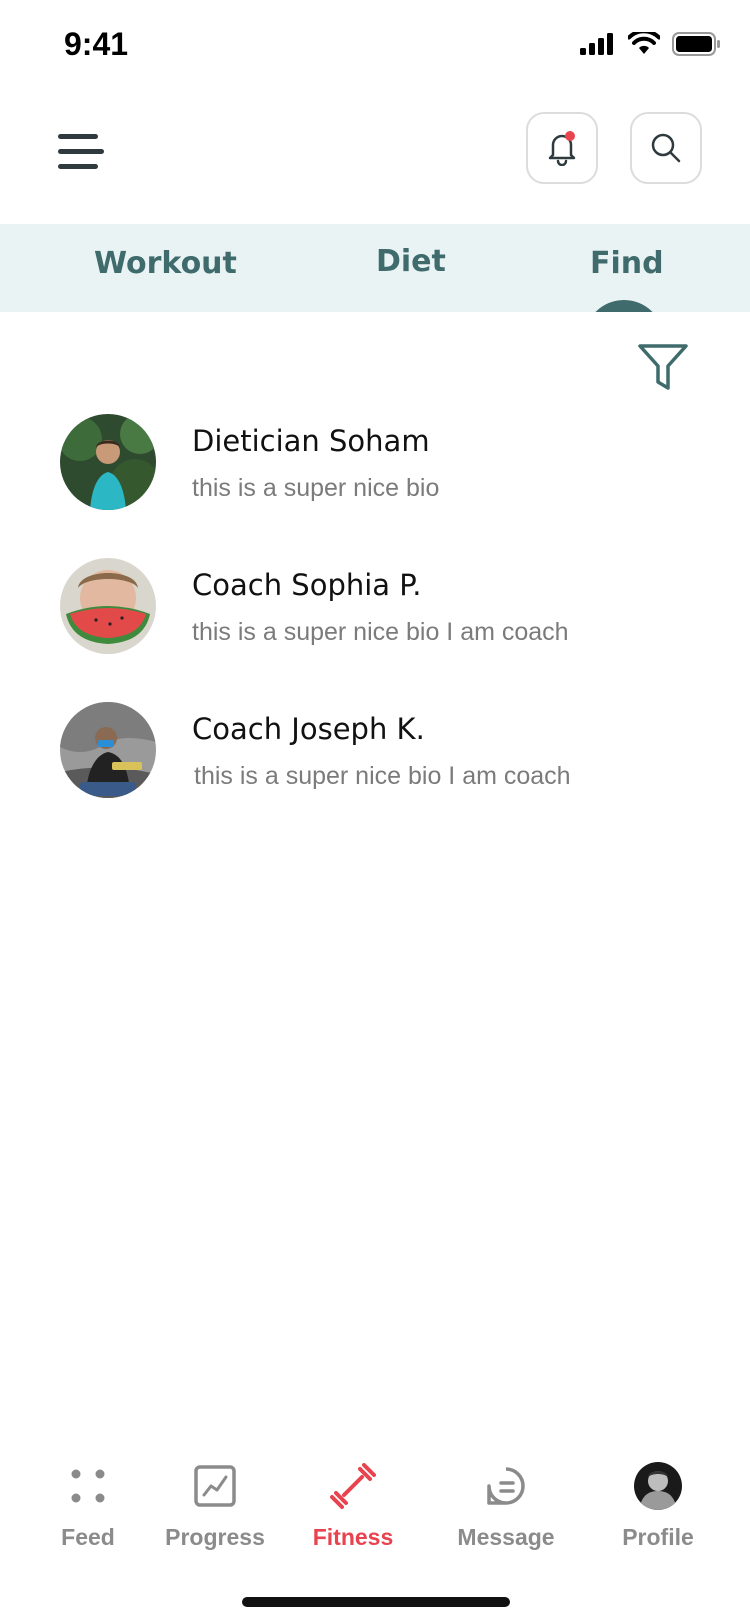  Describe the element at coordinates (375, 46) in the screenshot. I see `status-bar: 9:41` at that location.